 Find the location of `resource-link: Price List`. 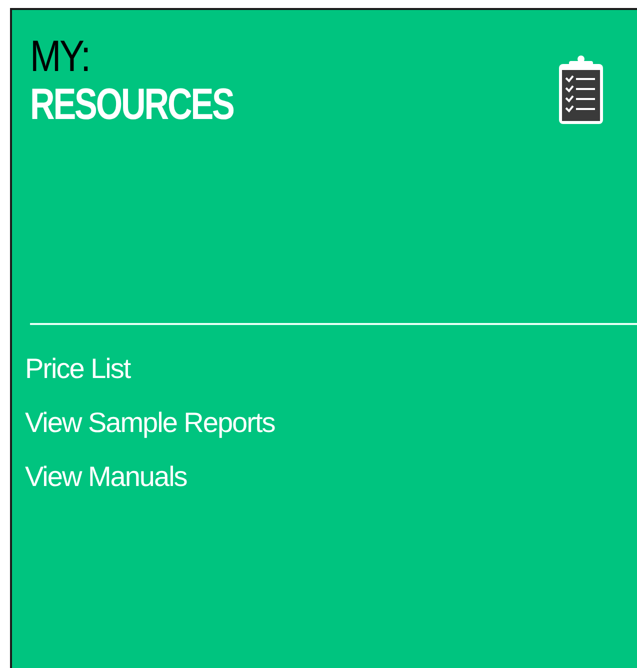

resource-link: Price List is located at coordinates (77, 369).